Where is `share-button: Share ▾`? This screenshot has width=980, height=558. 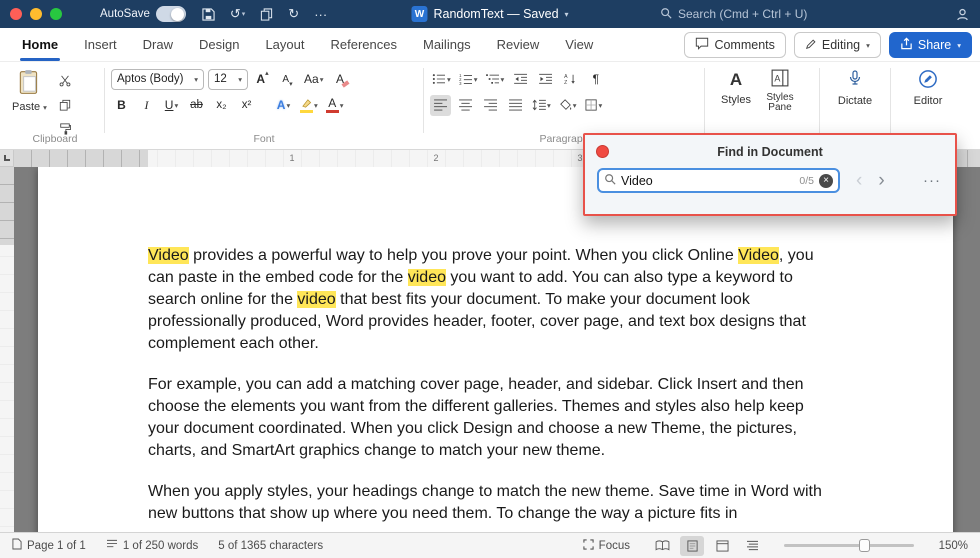
share-button: Share ▾ is located at coordinates (930, 45).